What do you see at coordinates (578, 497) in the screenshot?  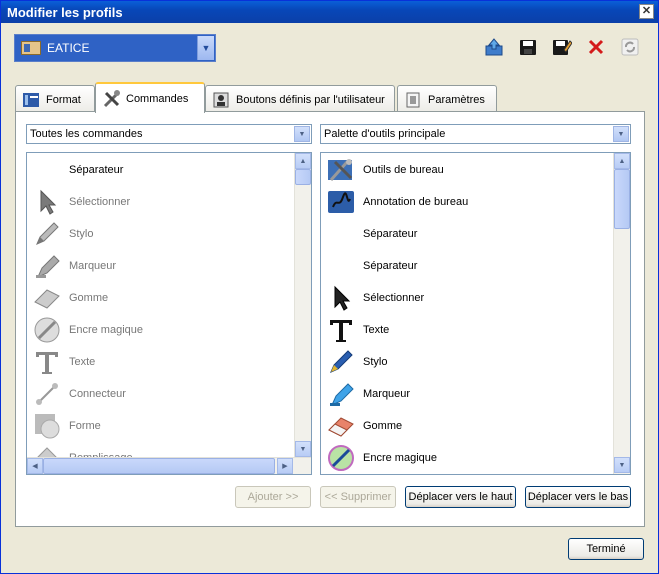 I see `move-down-button: Déplacer vers le bas` at bounding box center [578, 497].